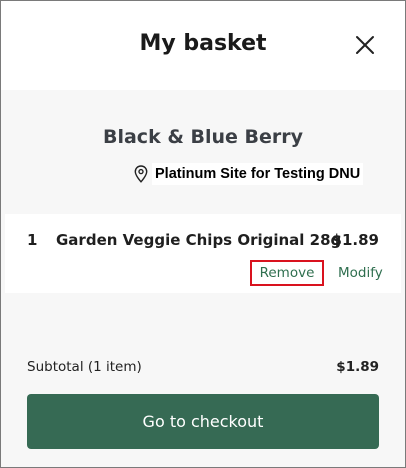  What do you see at coordinates (203, 421) in the screenshot?
I see `checkout-button: Go to checkout` at bounding box center [203, 421].